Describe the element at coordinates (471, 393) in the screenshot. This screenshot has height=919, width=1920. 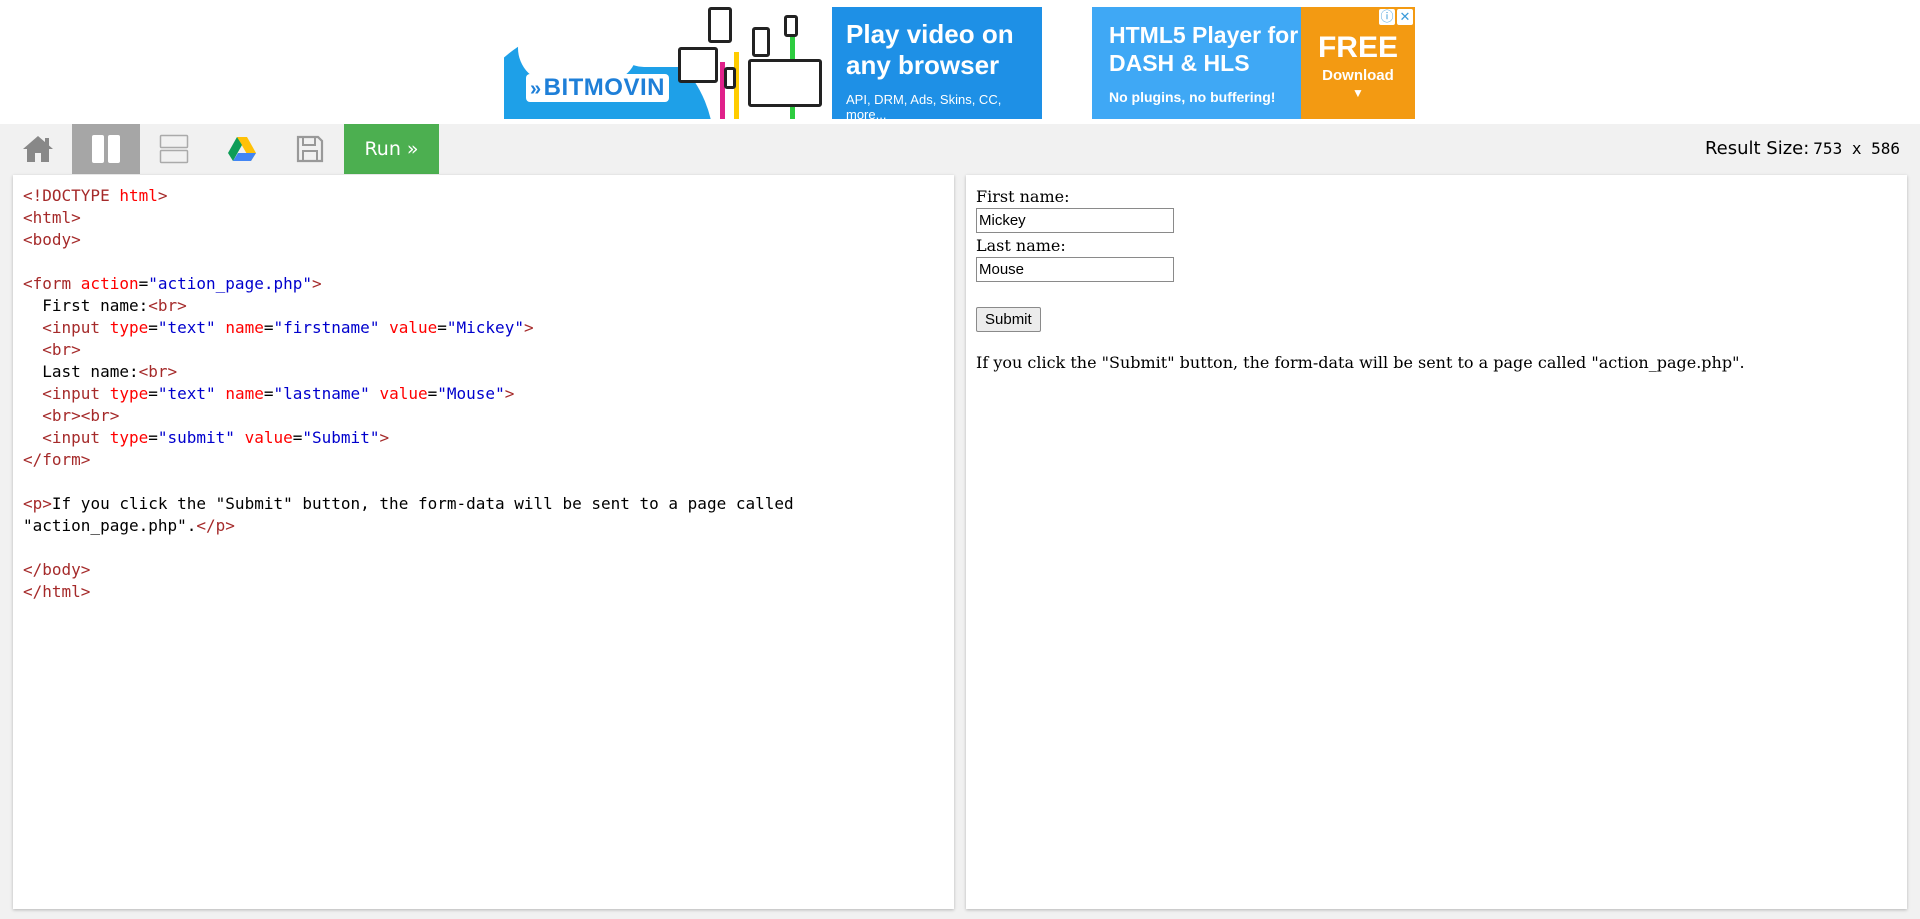
I see `code-token: "Mouse"` at that location.